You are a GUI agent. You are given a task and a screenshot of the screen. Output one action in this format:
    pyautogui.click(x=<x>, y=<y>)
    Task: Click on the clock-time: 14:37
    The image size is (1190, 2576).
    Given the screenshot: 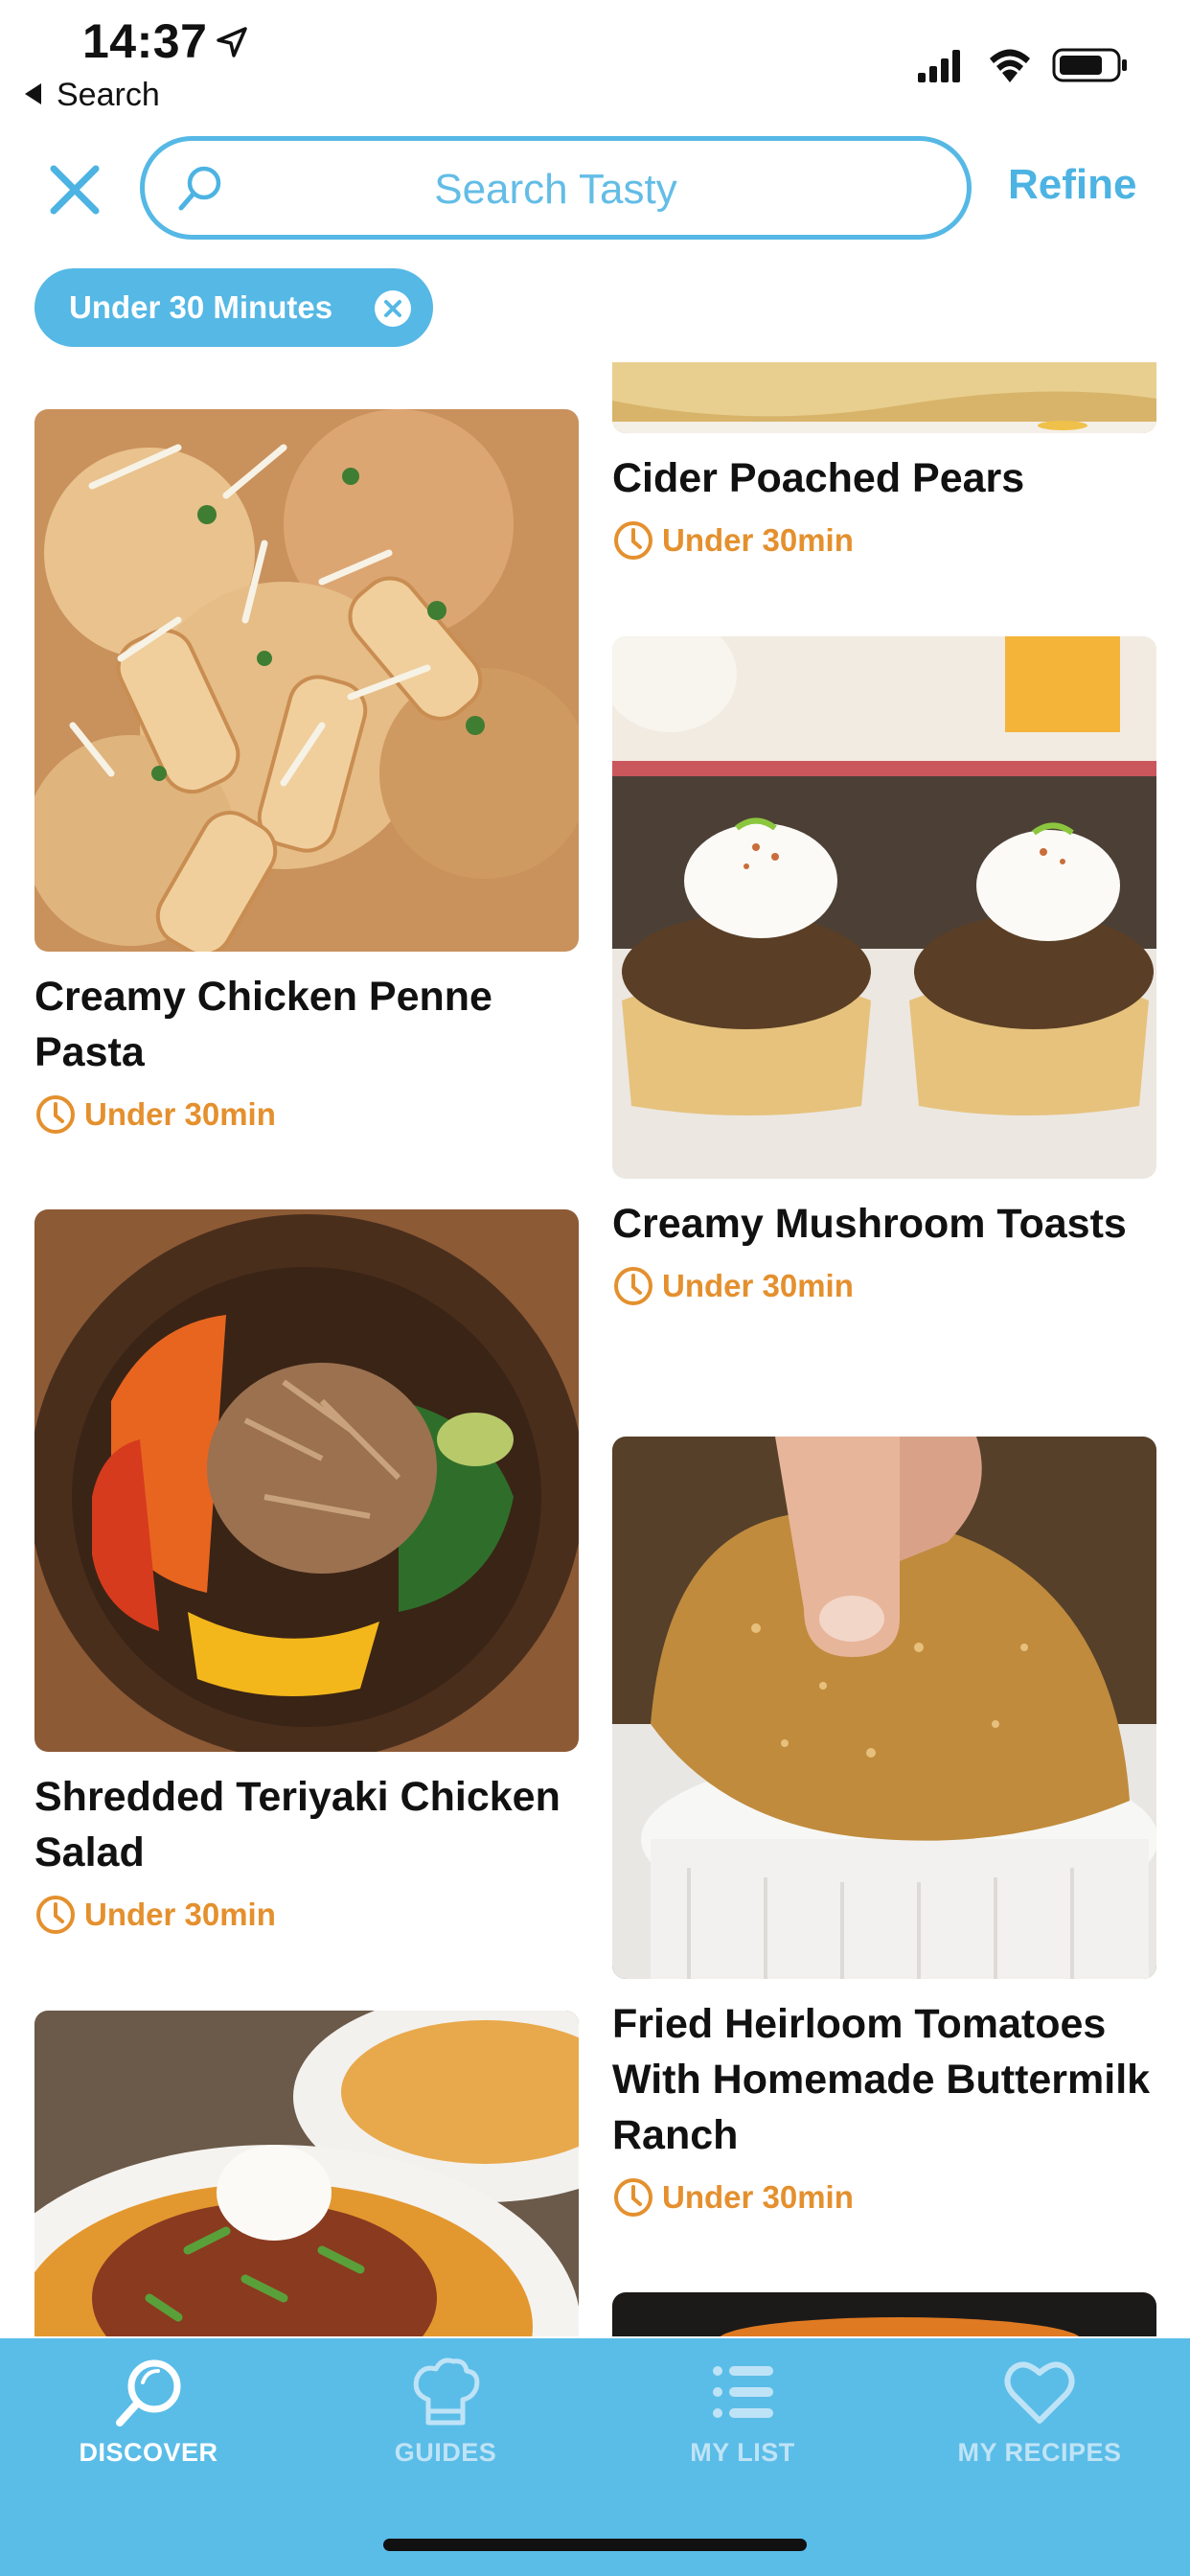 What is the action you would take?
    pyautogui.click(x=145, y=41)
    